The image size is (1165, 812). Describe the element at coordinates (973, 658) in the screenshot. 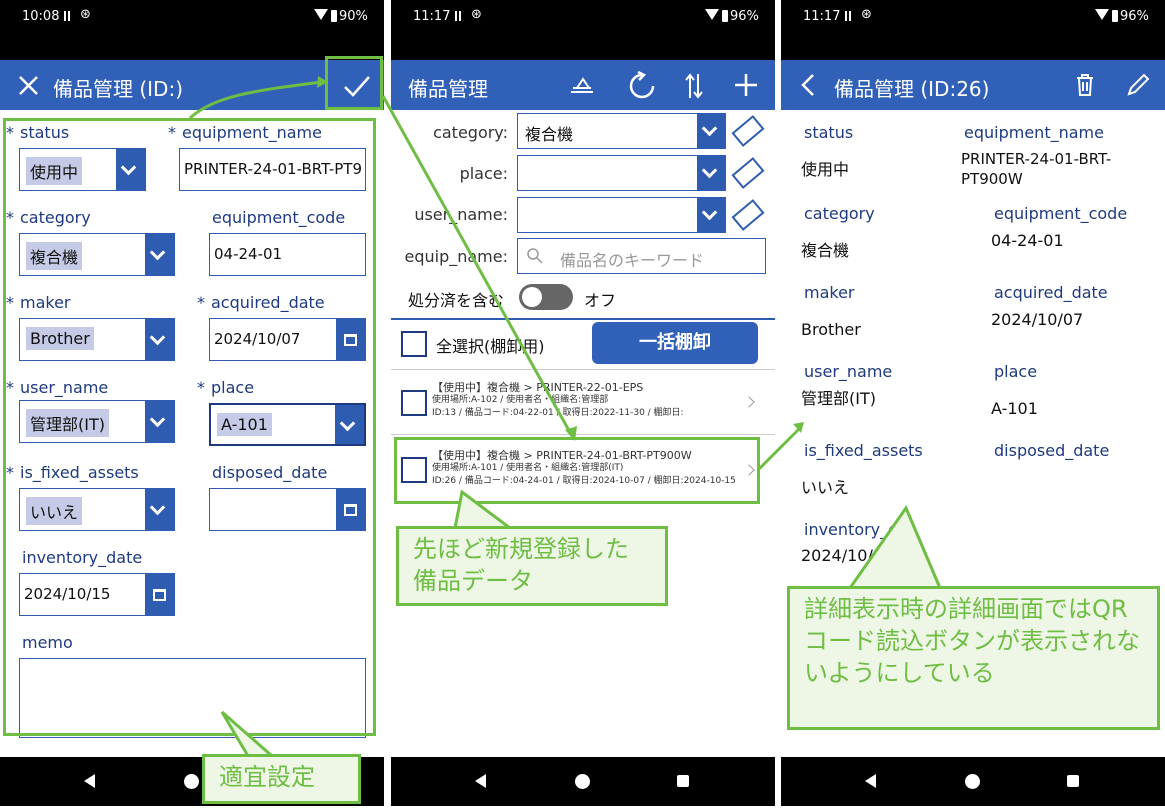

I see `annotation-callout-detail: 詳細表示時の詳細画面ではQRコード読込ボタンが表示されないようにしている` at that location.